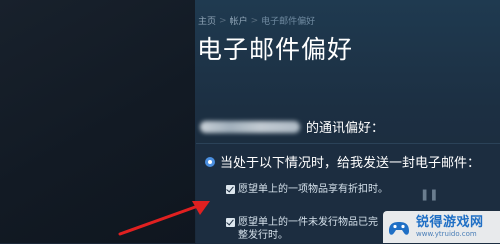 This screenshot has height=244, width=500. What do you see at coordinates (288, 22) in the screenshot?
I see `breadcrumb-current: 电子邮件偏好` at bounding box center [288, 22].